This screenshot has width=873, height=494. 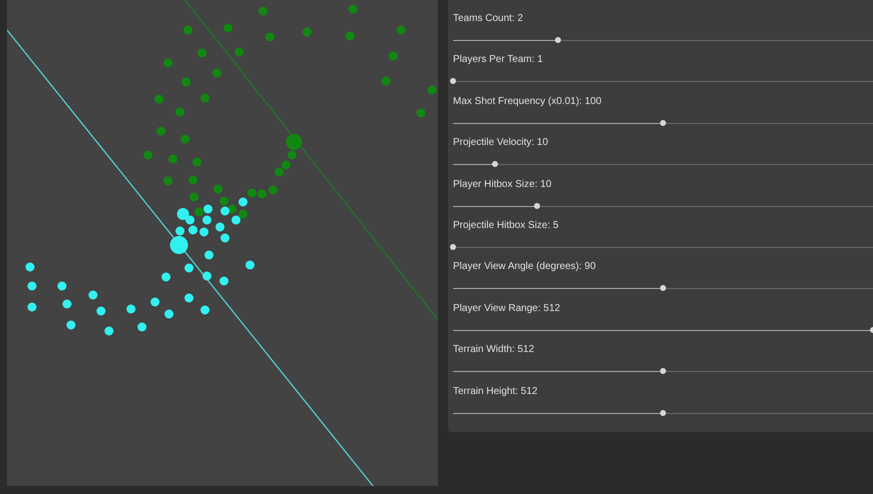 I want to click on slider-label: Player Hitbox Size: 10, so click(x=502, y=184).